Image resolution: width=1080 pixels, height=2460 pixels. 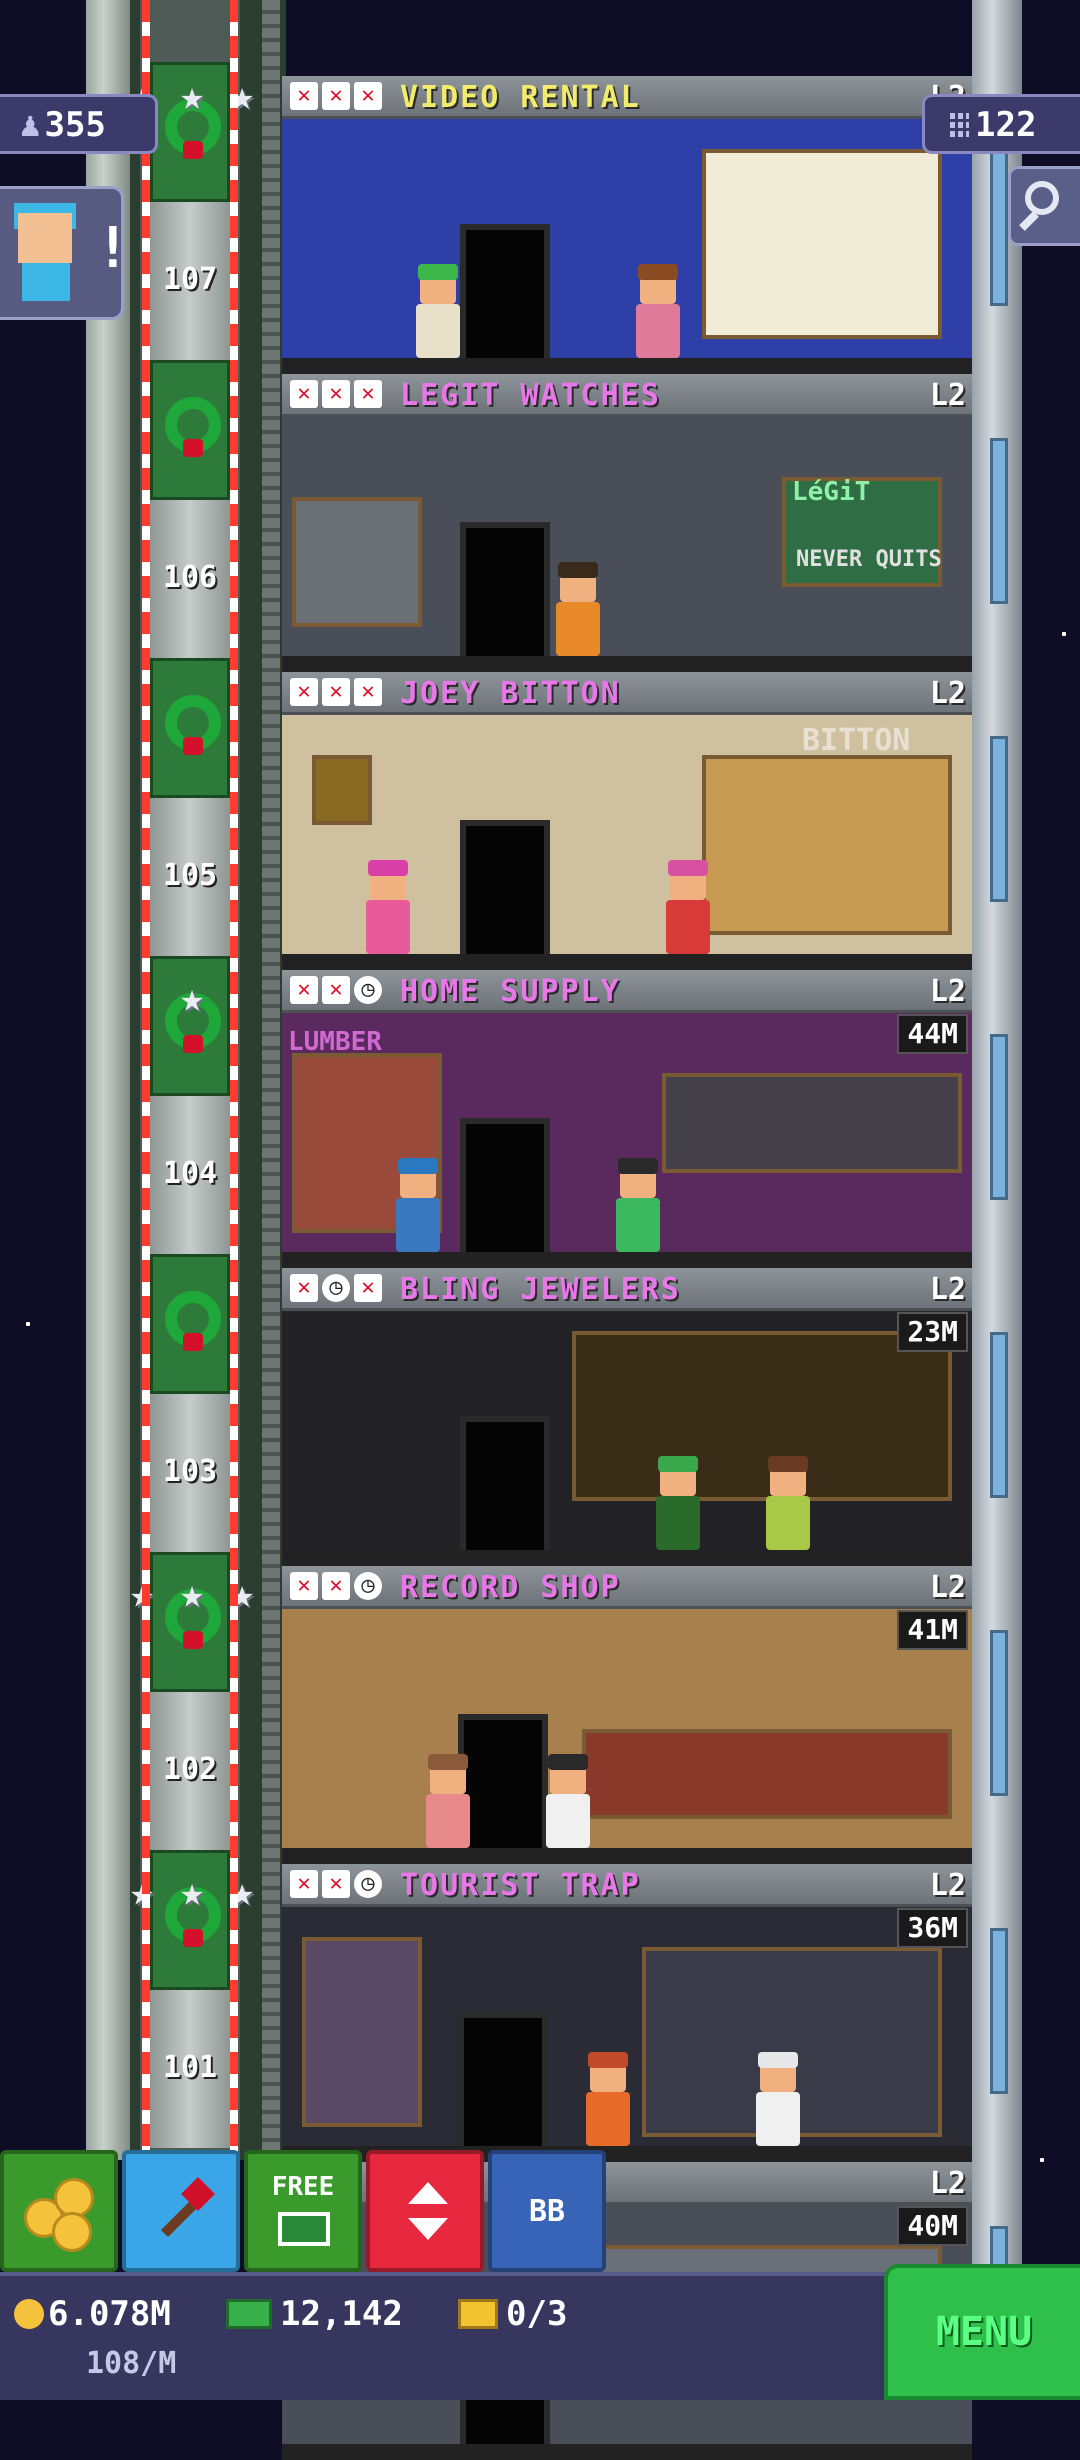 What do you see at coordinates (627, 97) in the screenshot?
I see `floor-banner: ✕✕✕VIDEO RENTALL2` at bounding box center [627, 97].